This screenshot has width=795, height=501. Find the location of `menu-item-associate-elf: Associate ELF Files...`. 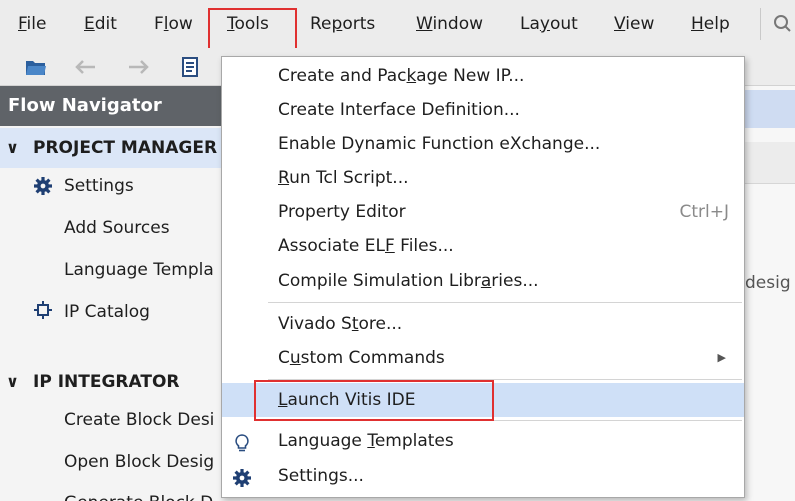

menu-item-associate-elf: Associate ELF Files... is located at coordinates (483, 246).